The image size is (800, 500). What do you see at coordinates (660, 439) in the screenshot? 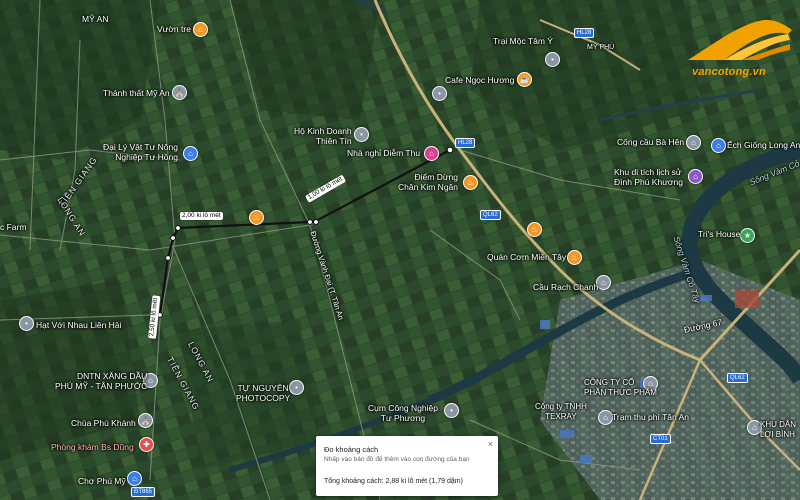
I see `road-shield: CT01` at bounding box center [660, 439].